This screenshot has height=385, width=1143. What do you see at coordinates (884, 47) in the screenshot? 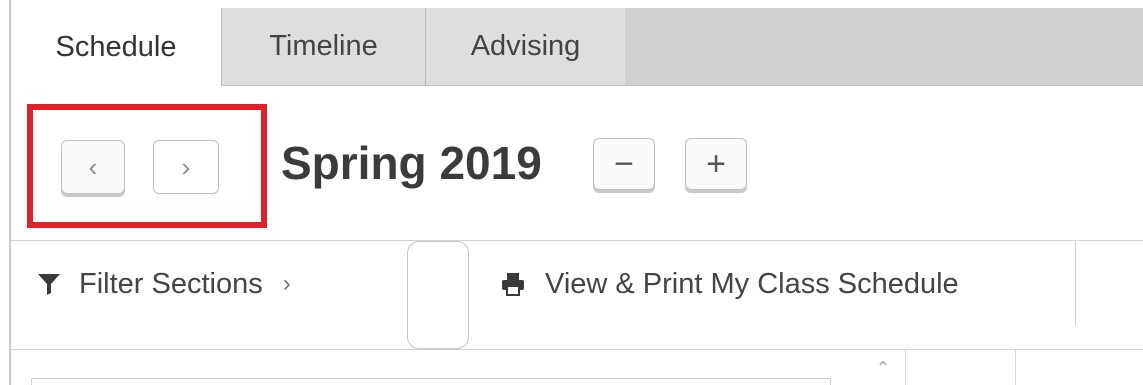
I see `tab-strip-fill` at bounding box center [884, 47].